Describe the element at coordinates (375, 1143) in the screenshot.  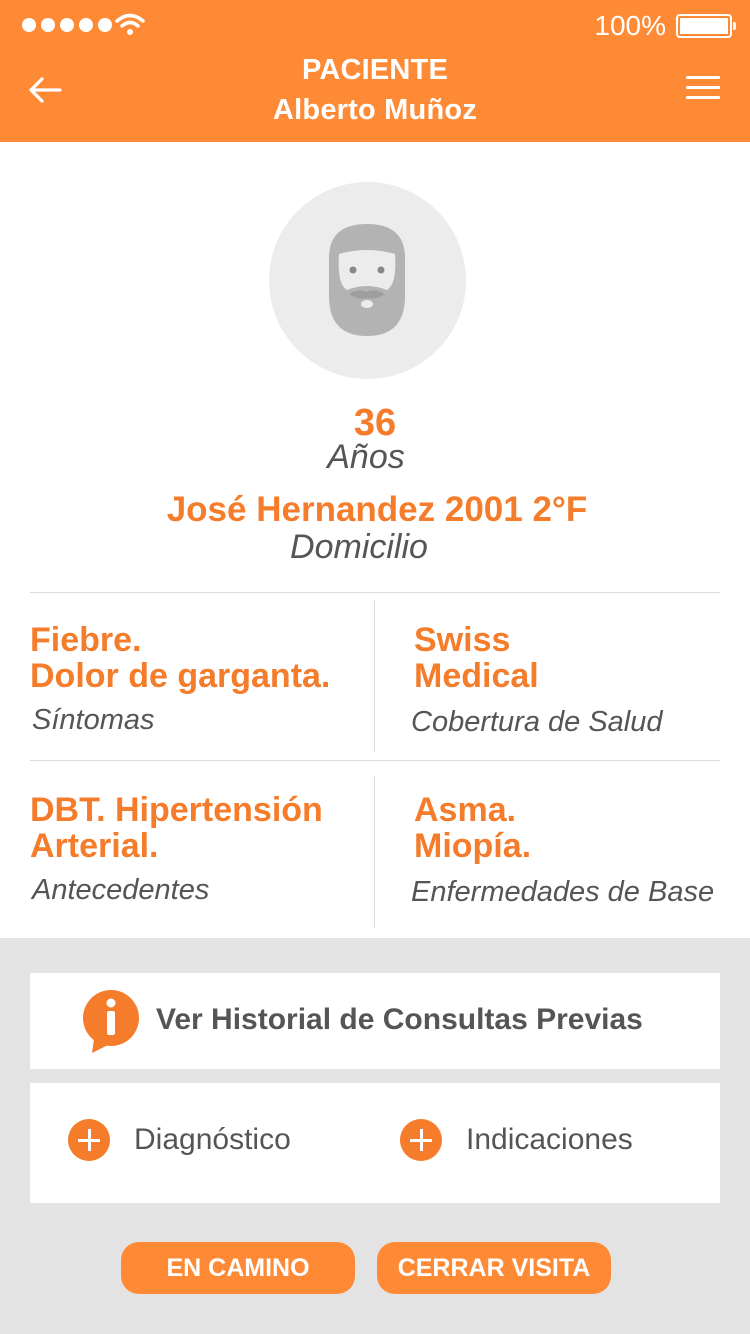
I see `actions-card: Diagnóstico Indicaciones` at that location.